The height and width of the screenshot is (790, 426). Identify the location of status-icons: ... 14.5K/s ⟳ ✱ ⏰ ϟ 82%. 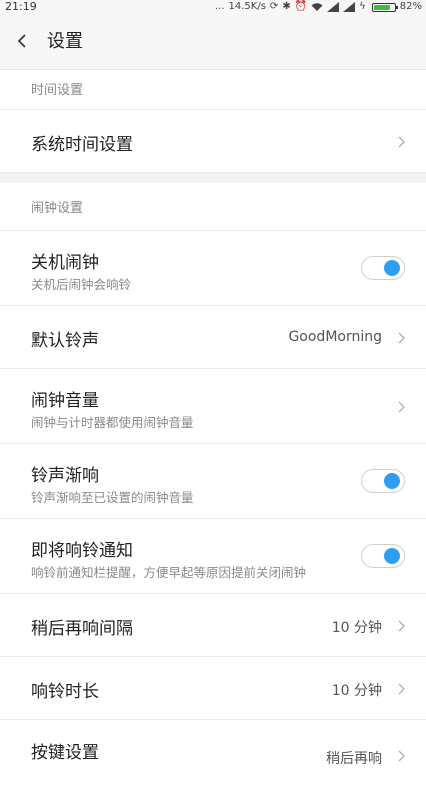
(318, 7).